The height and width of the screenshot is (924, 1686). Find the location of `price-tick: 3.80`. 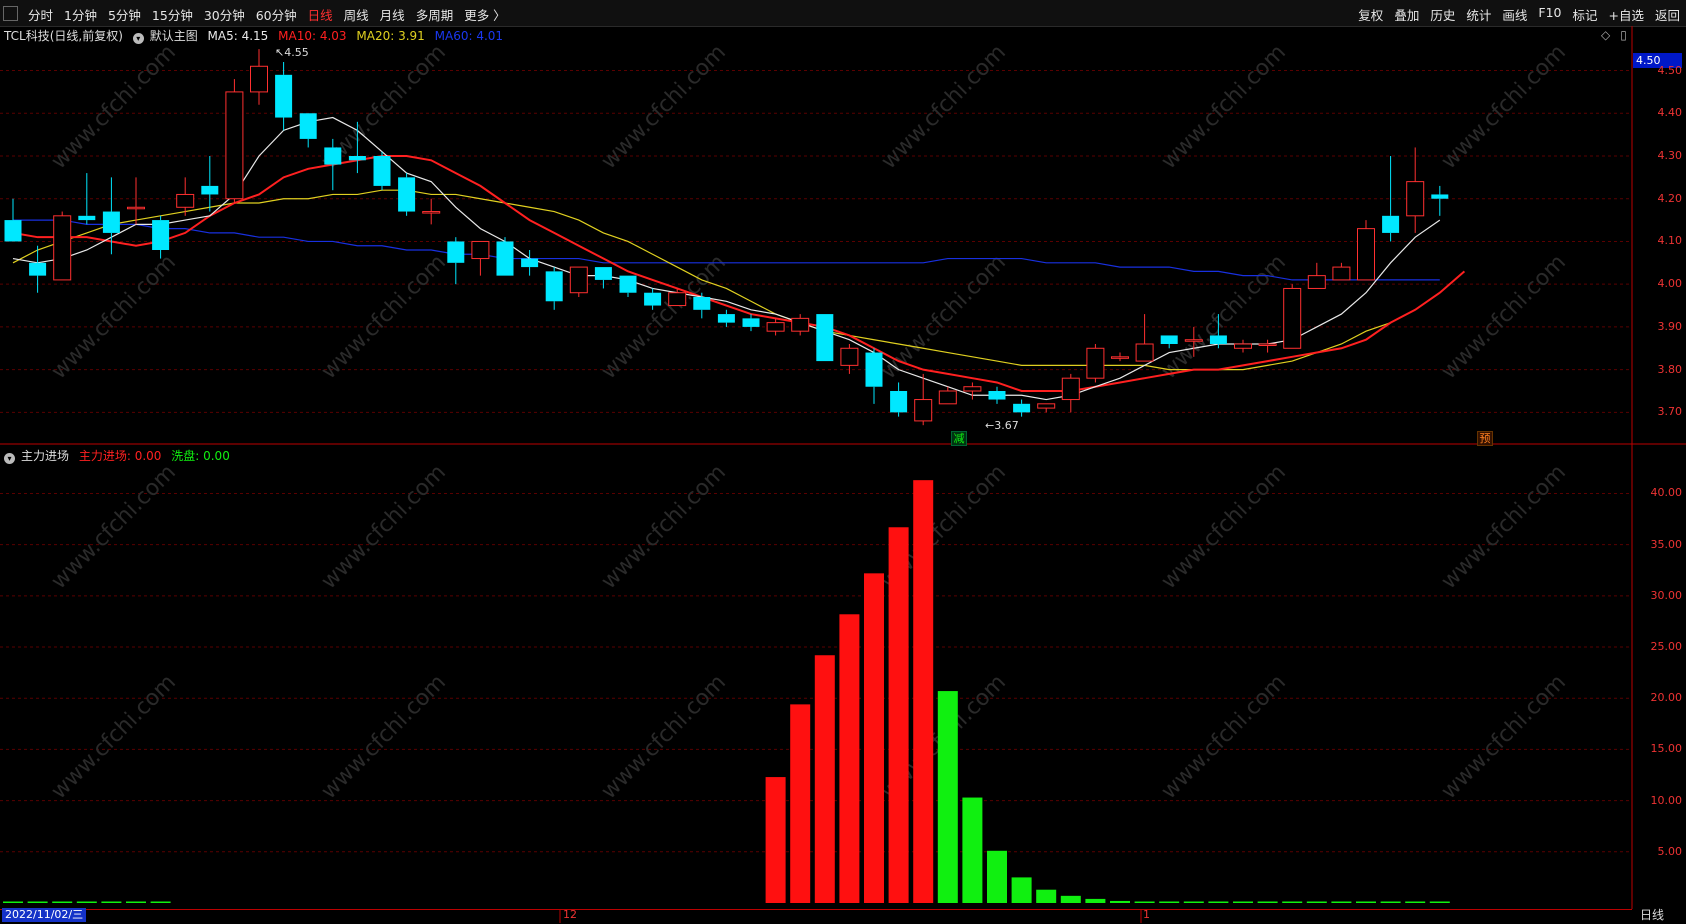

price-tick: 3.80 is located at coordinates (1670, 369).